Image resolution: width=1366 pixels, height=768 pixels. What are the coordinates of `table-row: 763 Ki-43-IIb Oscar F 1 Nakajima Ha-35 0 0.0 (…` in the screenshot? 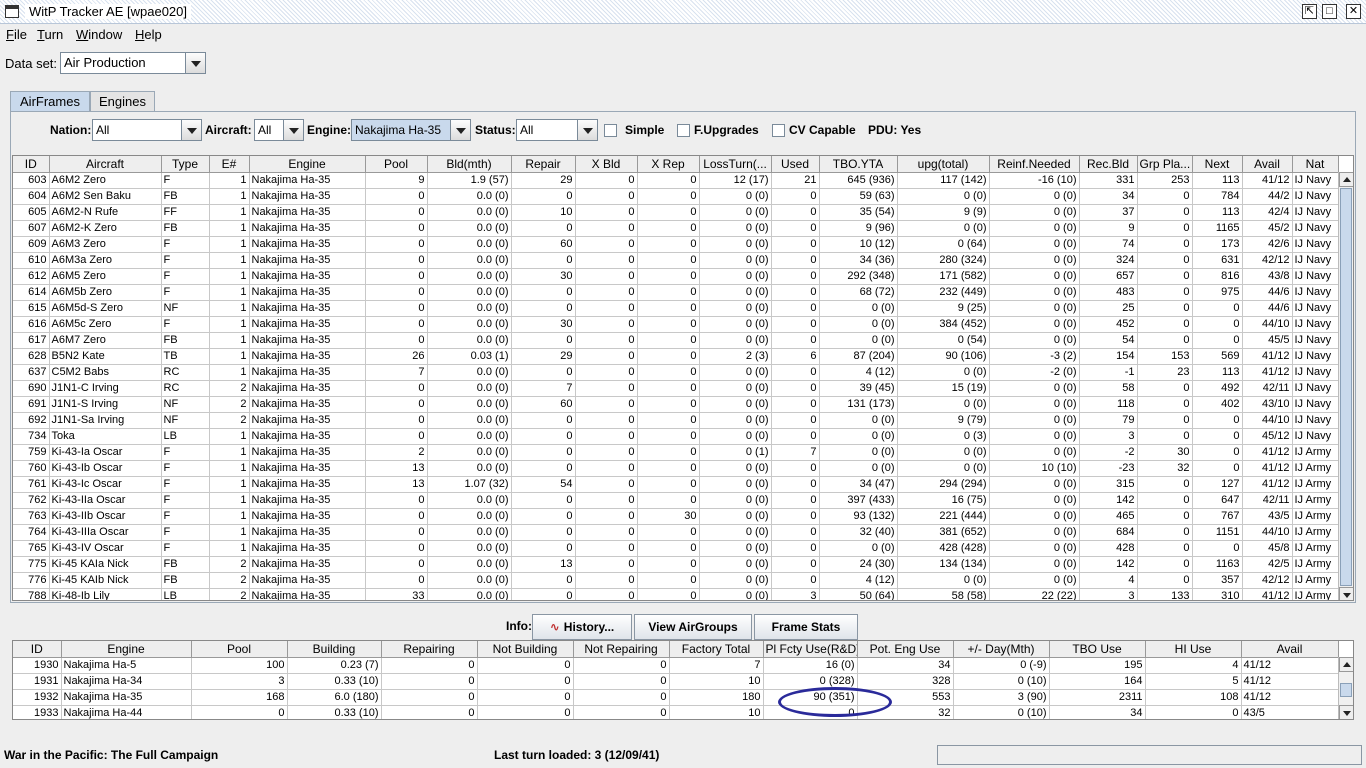 It's located at (676, 516).